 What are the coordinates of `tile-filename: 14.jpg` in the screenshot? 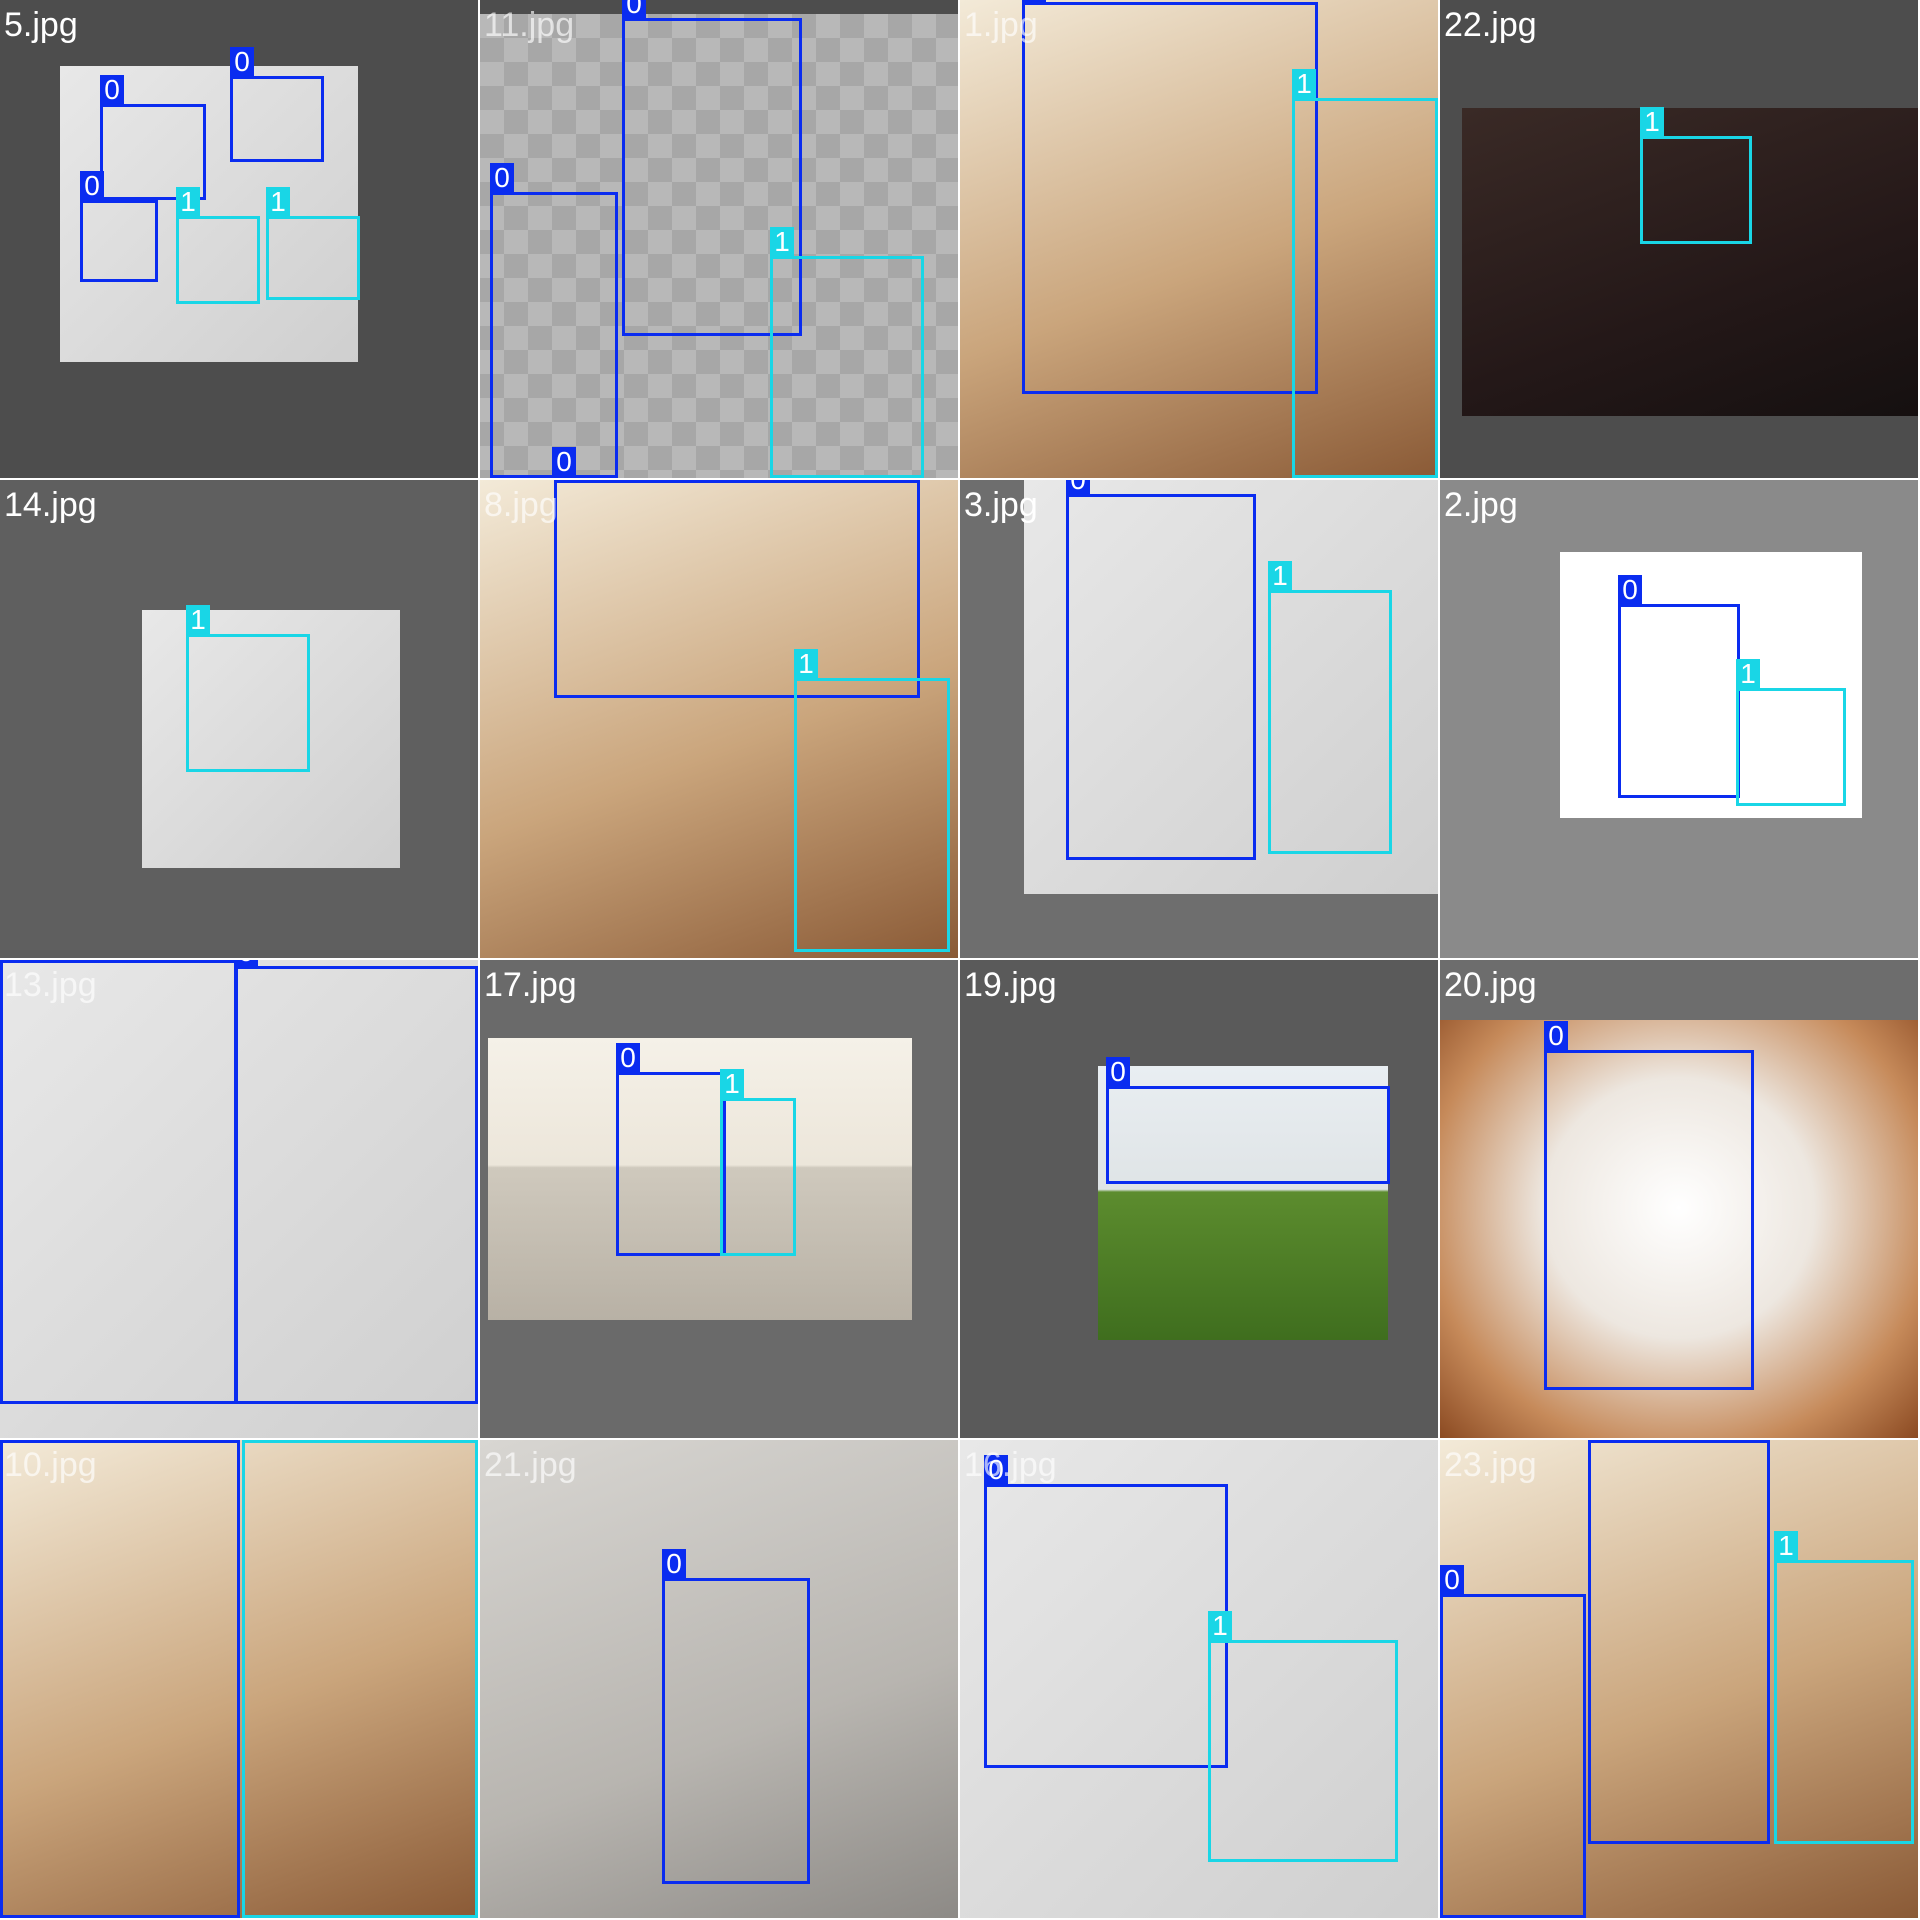 It's located at (50, 505).